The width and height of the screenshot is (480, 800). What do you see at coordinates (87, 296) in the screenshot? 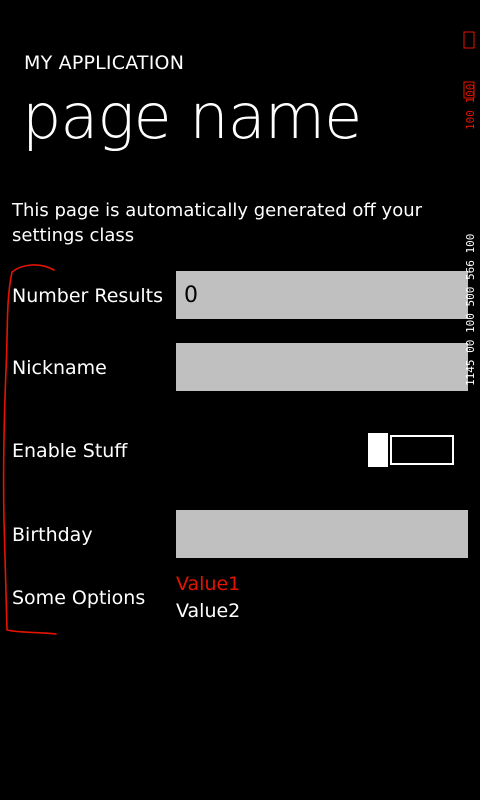
I see `number-results-label: Number Results` at bounding box center [87, 296].